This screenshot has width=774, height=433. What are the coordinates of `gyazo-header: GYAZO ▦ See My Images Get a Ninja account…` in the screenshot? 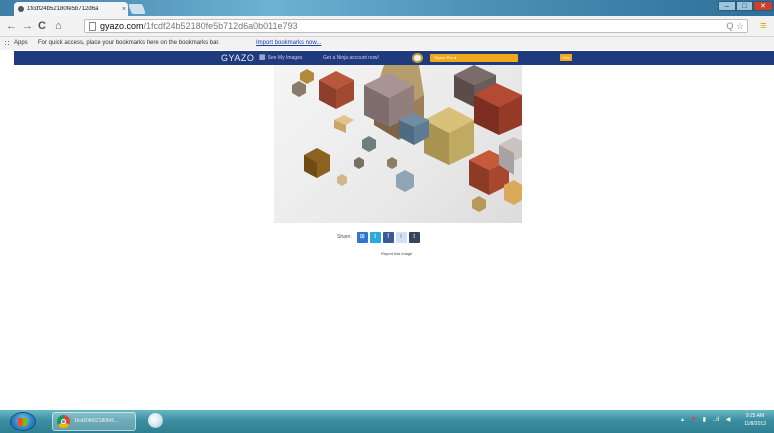 It's located at (394, 58).